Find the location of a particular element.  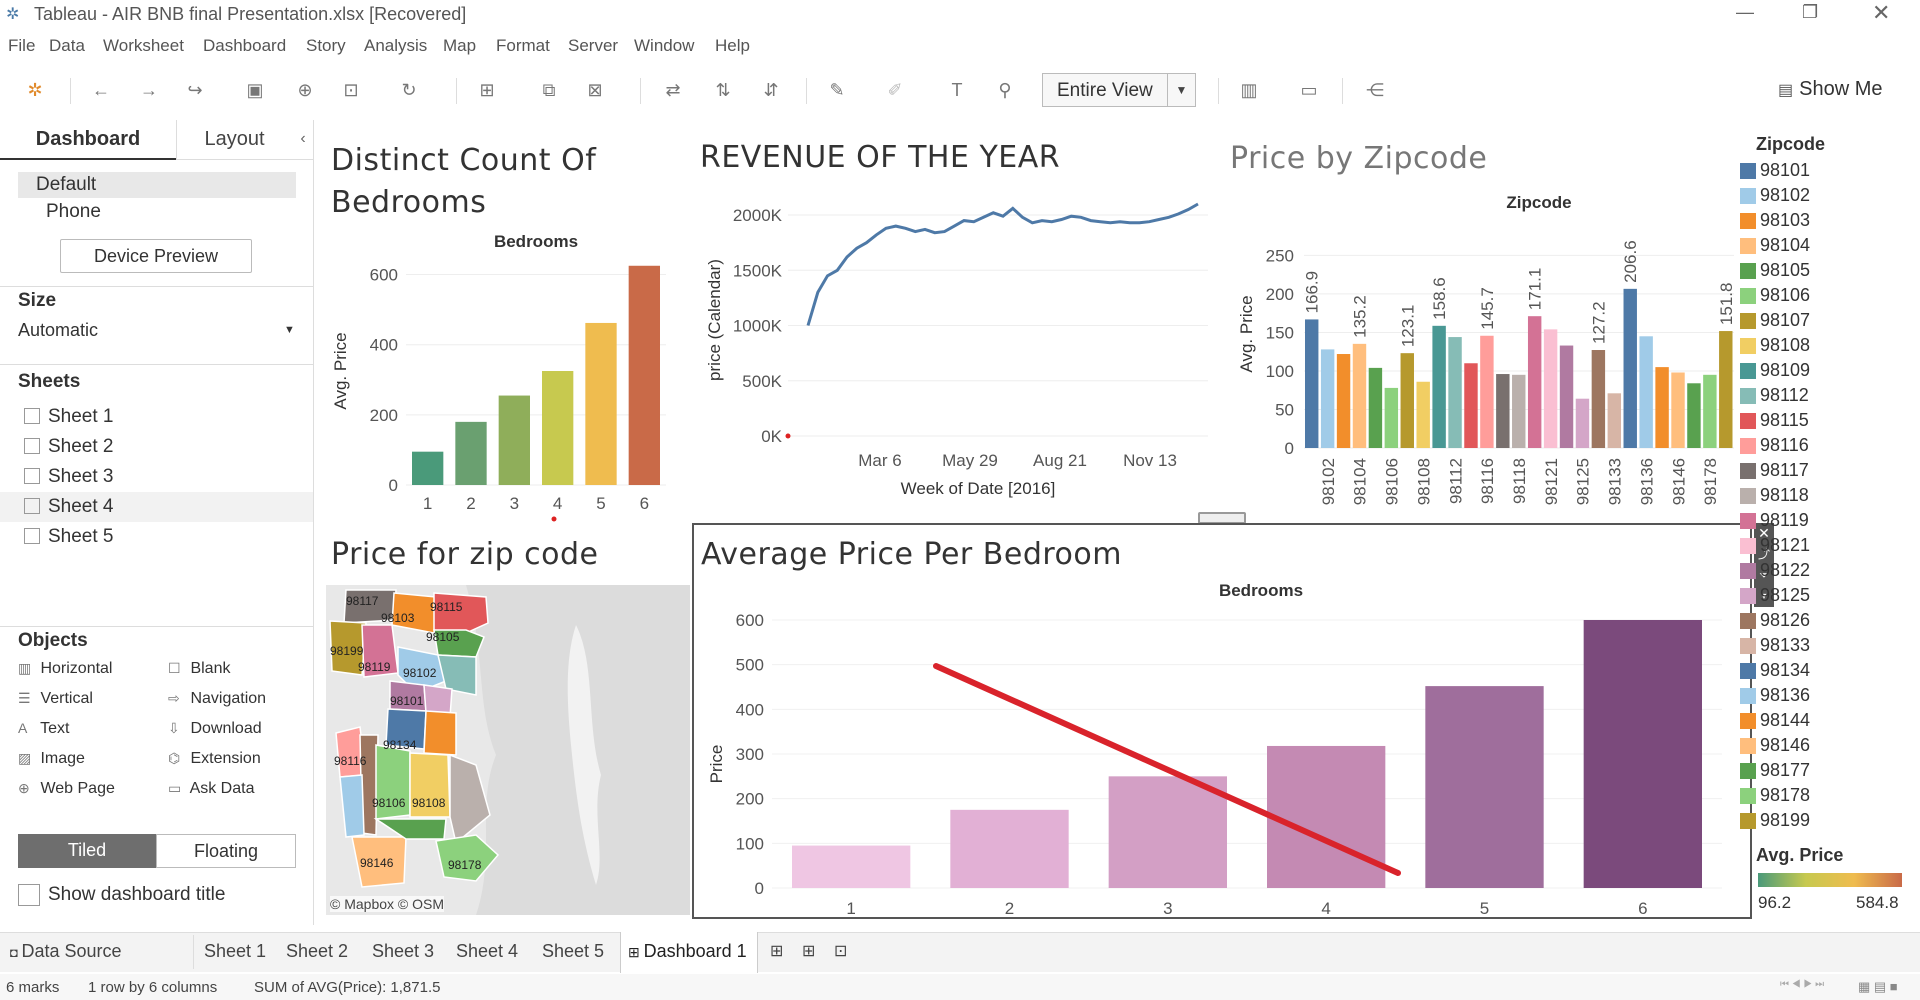

legend-item: 98104 is located at coordinates (1775, 245).